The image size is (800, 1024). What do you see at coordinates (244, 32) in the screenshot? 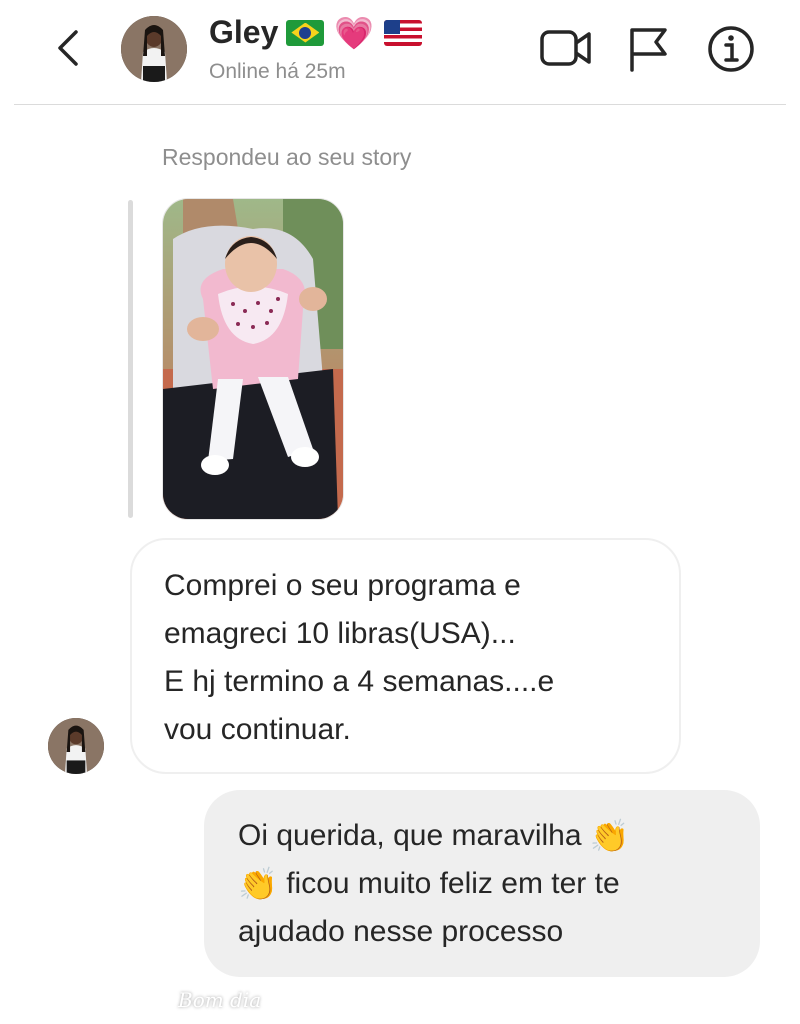
I see `contact-name: Gley` at bounding box center [244, 32].